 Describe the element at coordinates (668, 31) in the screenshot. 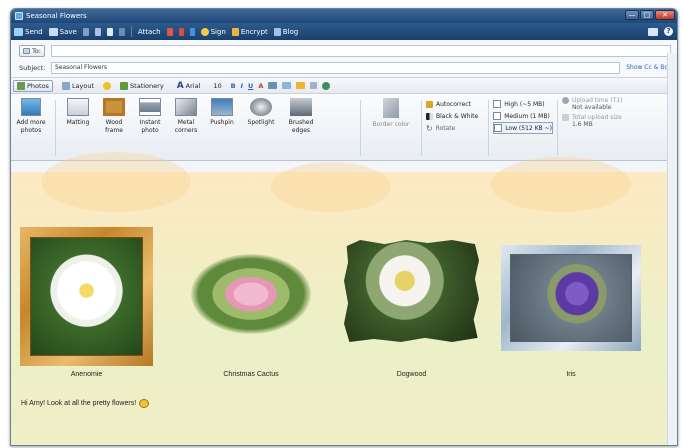

I see `help-icon: ?` at that location.